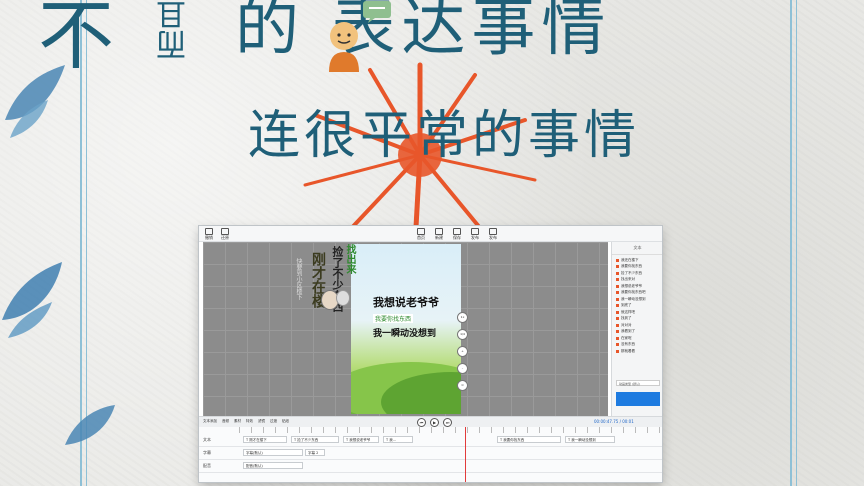  I want to click on timeline-clip: T 我要你找东西, so click(529, 439).